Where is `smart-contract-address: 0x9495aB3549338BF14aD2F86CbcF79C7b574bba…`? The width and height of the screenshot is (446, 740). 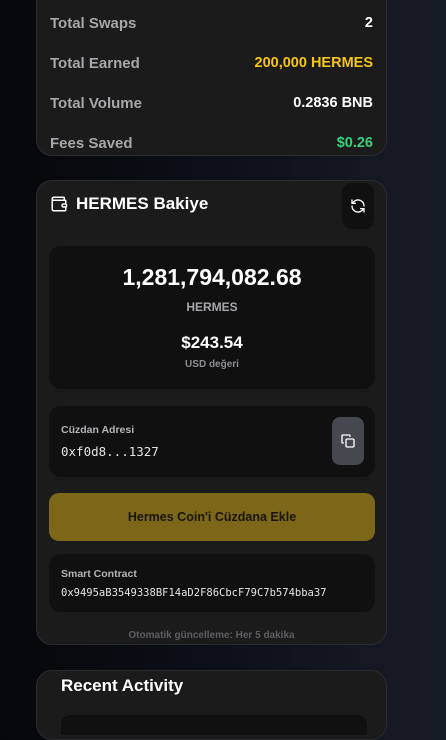
smart-contract-address: 0x9495aB3549338BF14aD2F86CbcF79C7b574bba… is located at coordinates (194, 593).